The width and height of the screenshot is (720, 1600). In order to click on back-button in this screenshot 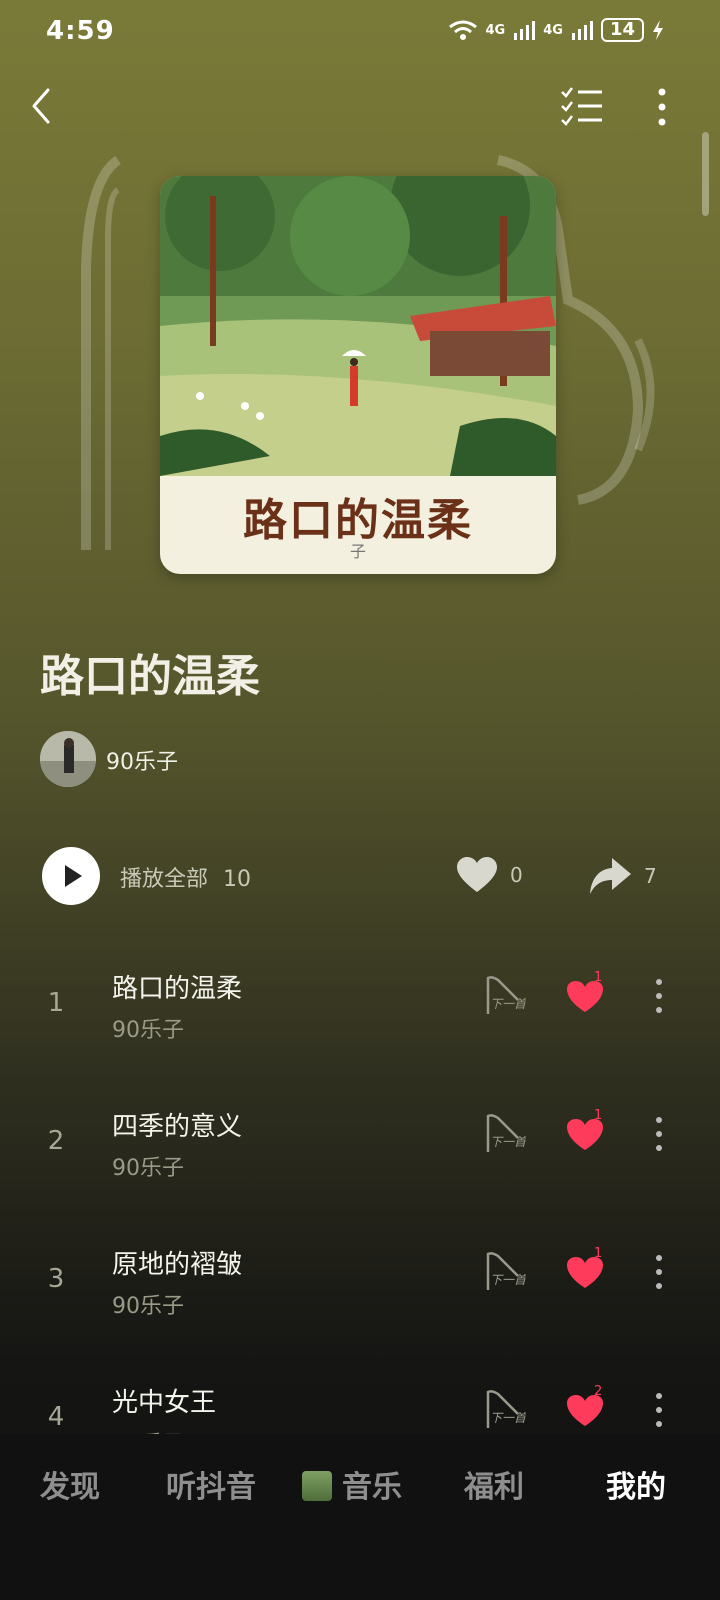, I will do `click(46, 107)`.